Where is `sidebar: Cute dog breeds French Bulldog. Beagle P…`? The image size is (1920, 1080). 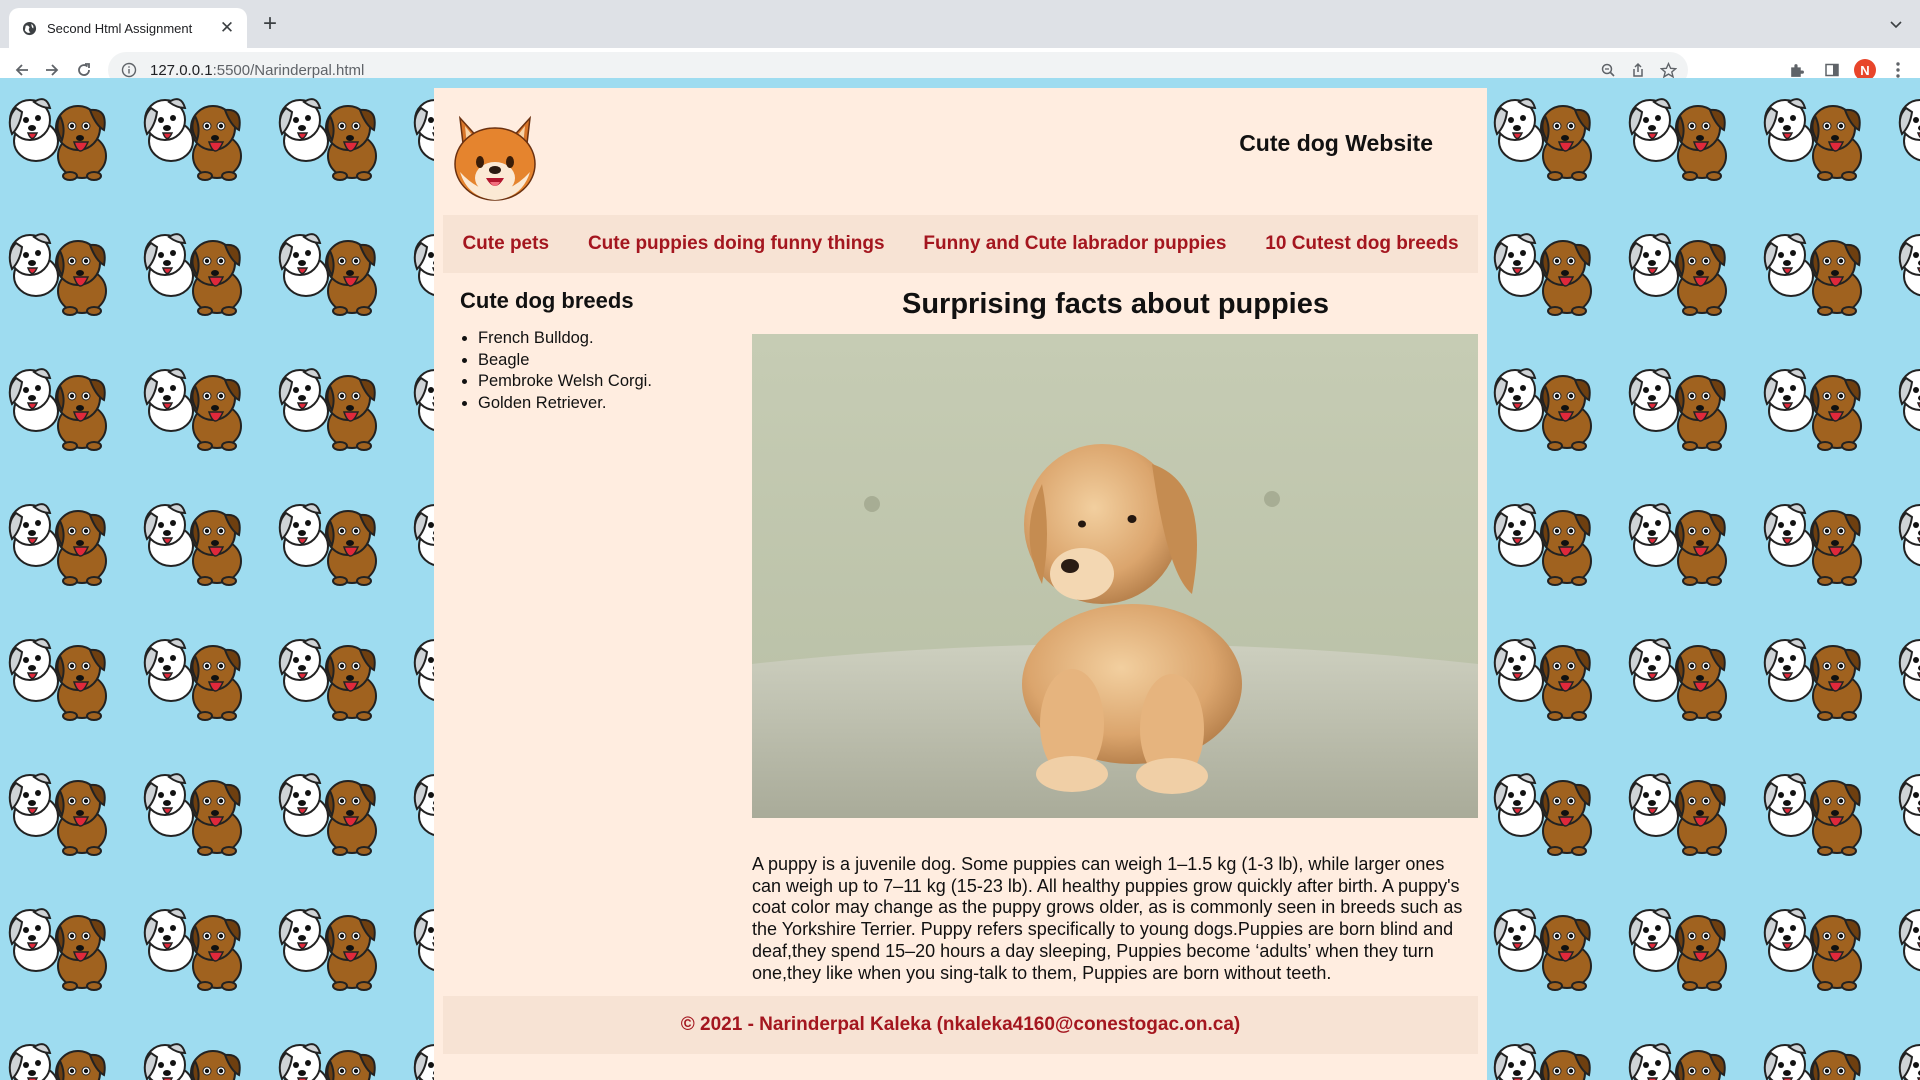 sidebar: Cute dog breeds French Bulldog. Beagle P… is located at coordinates (600, 351).